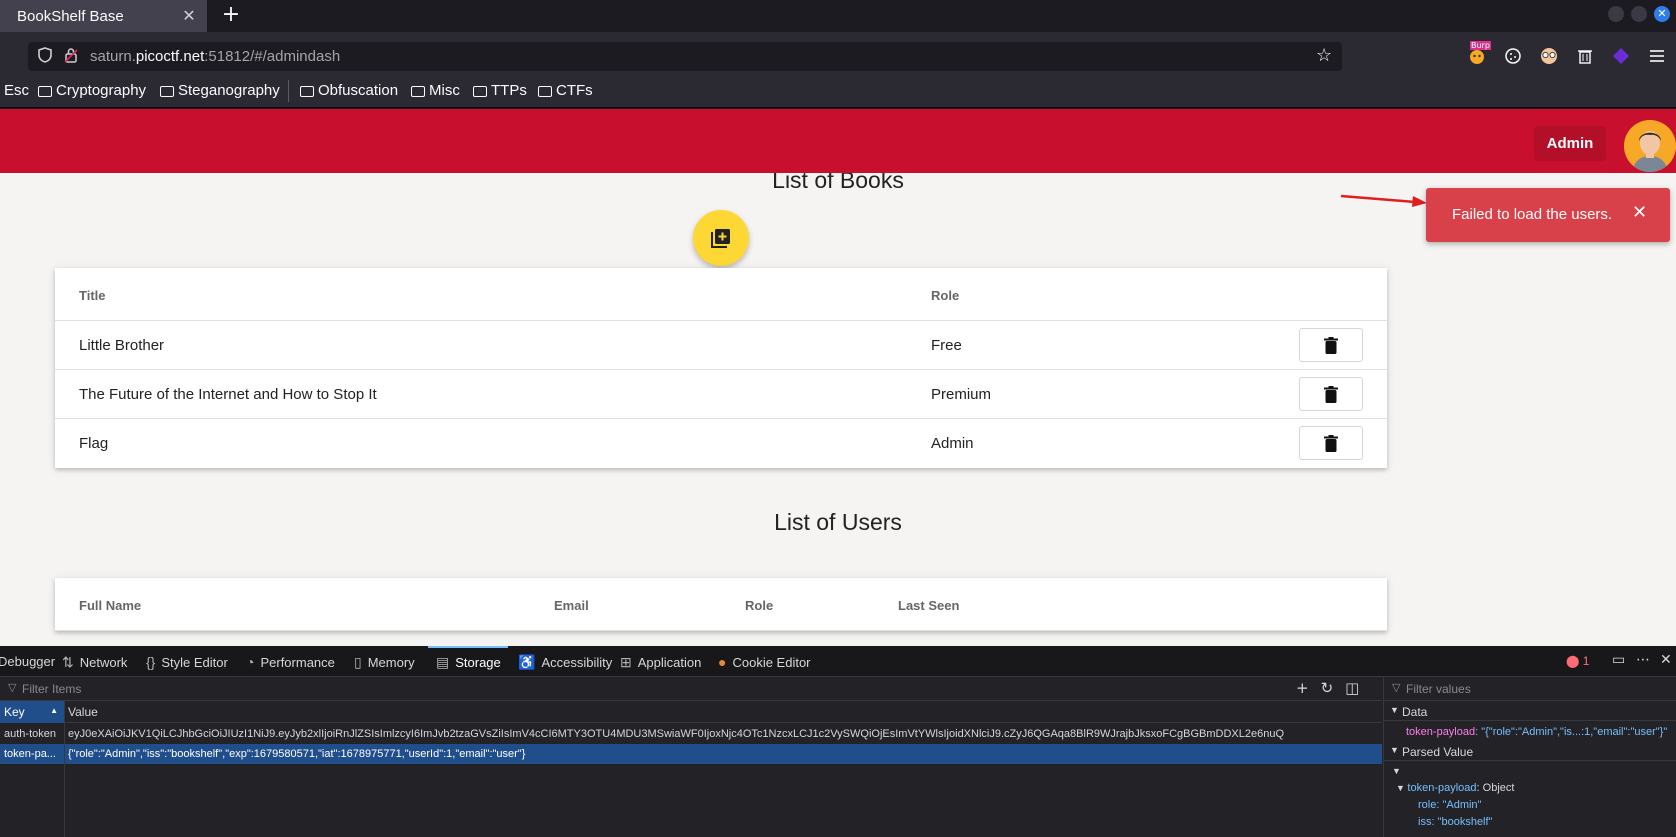 This screenshot has width=1676, height=837. I want to click on object-type: : Object, so click(1495, 788).